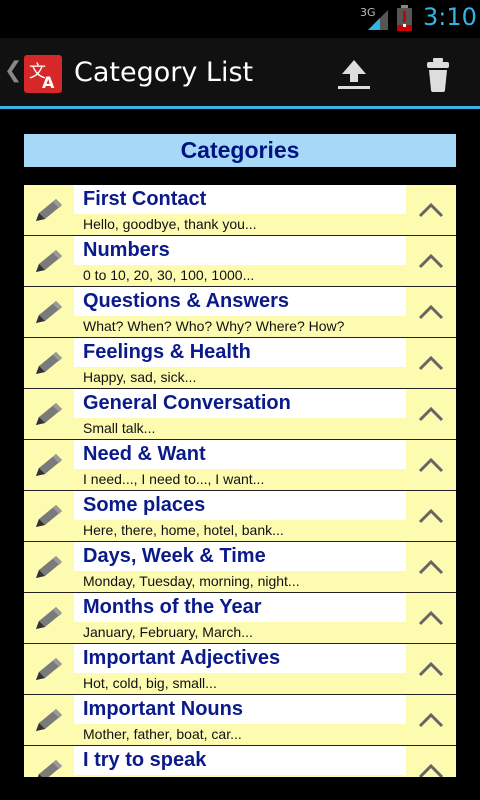 This screenshot has width=480, height=800. I want to click on list-item: I try to speak, so click(240, 761).